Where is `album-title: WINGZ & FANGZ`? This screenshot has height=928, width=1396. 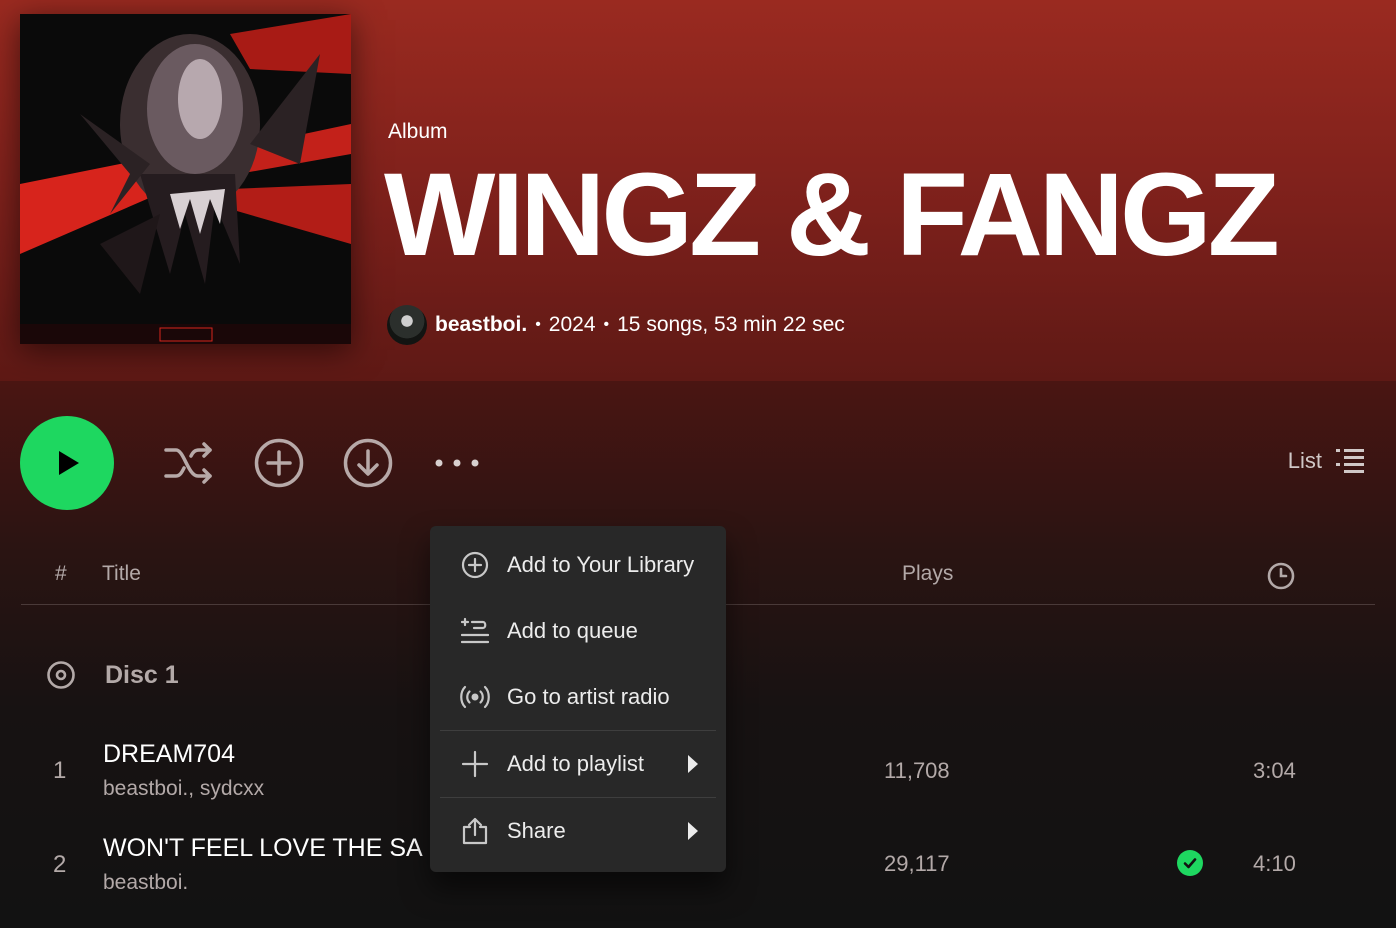
album-title: WINGZ & FANGZ is located at coordinates (832, 215).